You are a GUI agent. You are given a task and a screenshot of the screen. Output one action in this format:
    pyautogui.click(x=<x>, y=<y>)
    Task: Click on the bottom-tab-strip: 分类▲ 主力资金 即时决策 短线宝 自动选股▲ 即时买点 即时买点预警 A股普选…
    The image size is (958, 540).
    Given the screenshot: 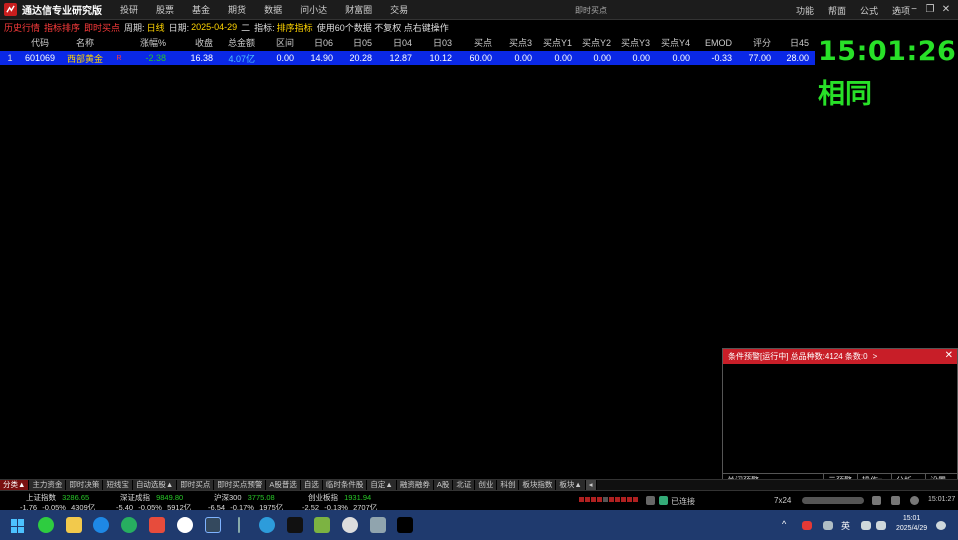 What is the action you would take?
    pyautogui.click(x=479, y=484)
    